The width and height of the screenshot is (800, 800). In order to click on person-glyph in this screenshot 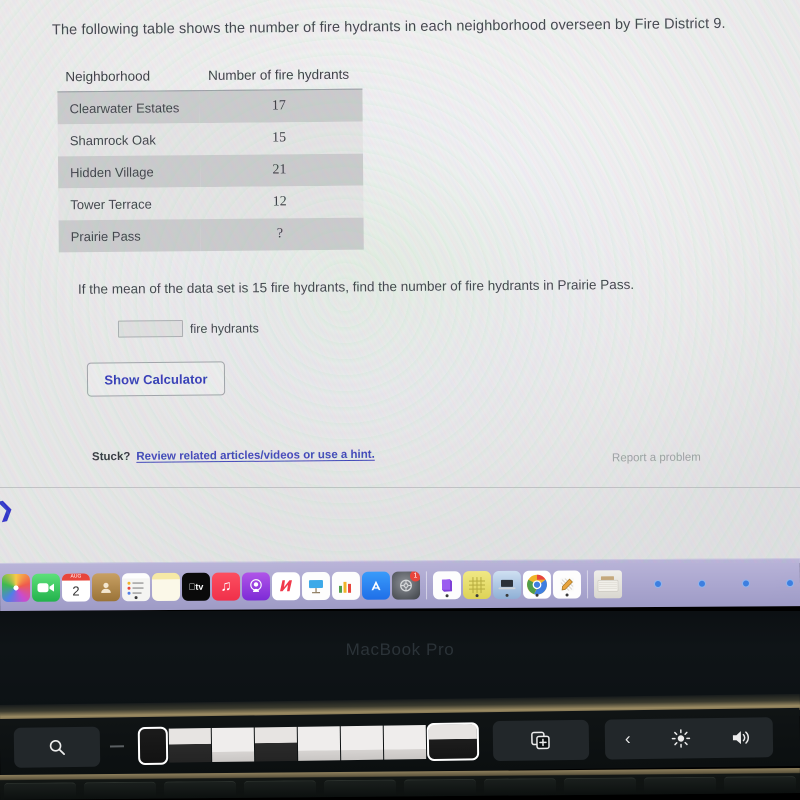, I will do `click(106, 587)`.